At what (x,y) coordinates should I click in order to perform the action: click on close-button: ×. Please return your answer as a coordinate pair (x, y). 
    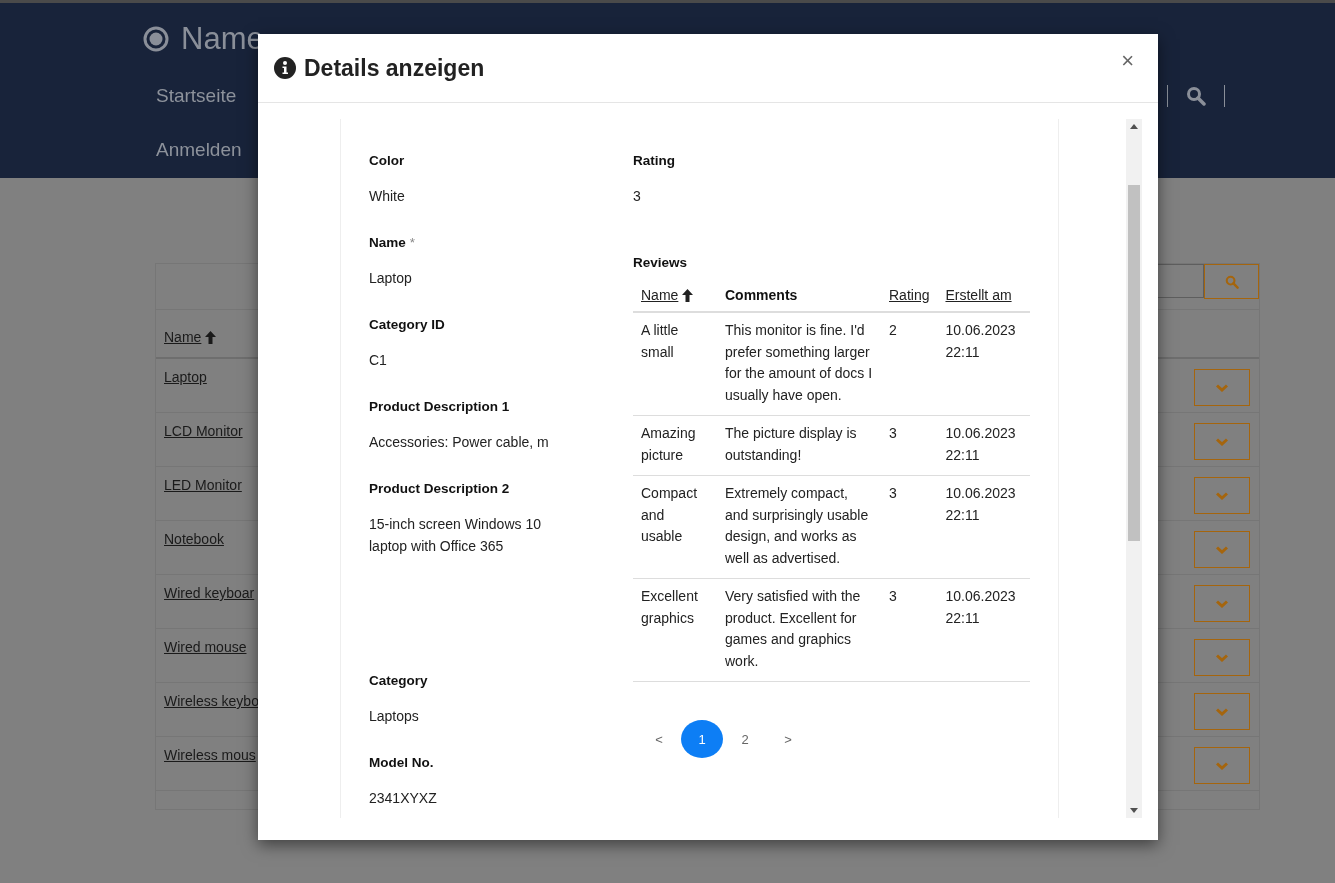
    Looking at the image, I should click on (1127, 61).